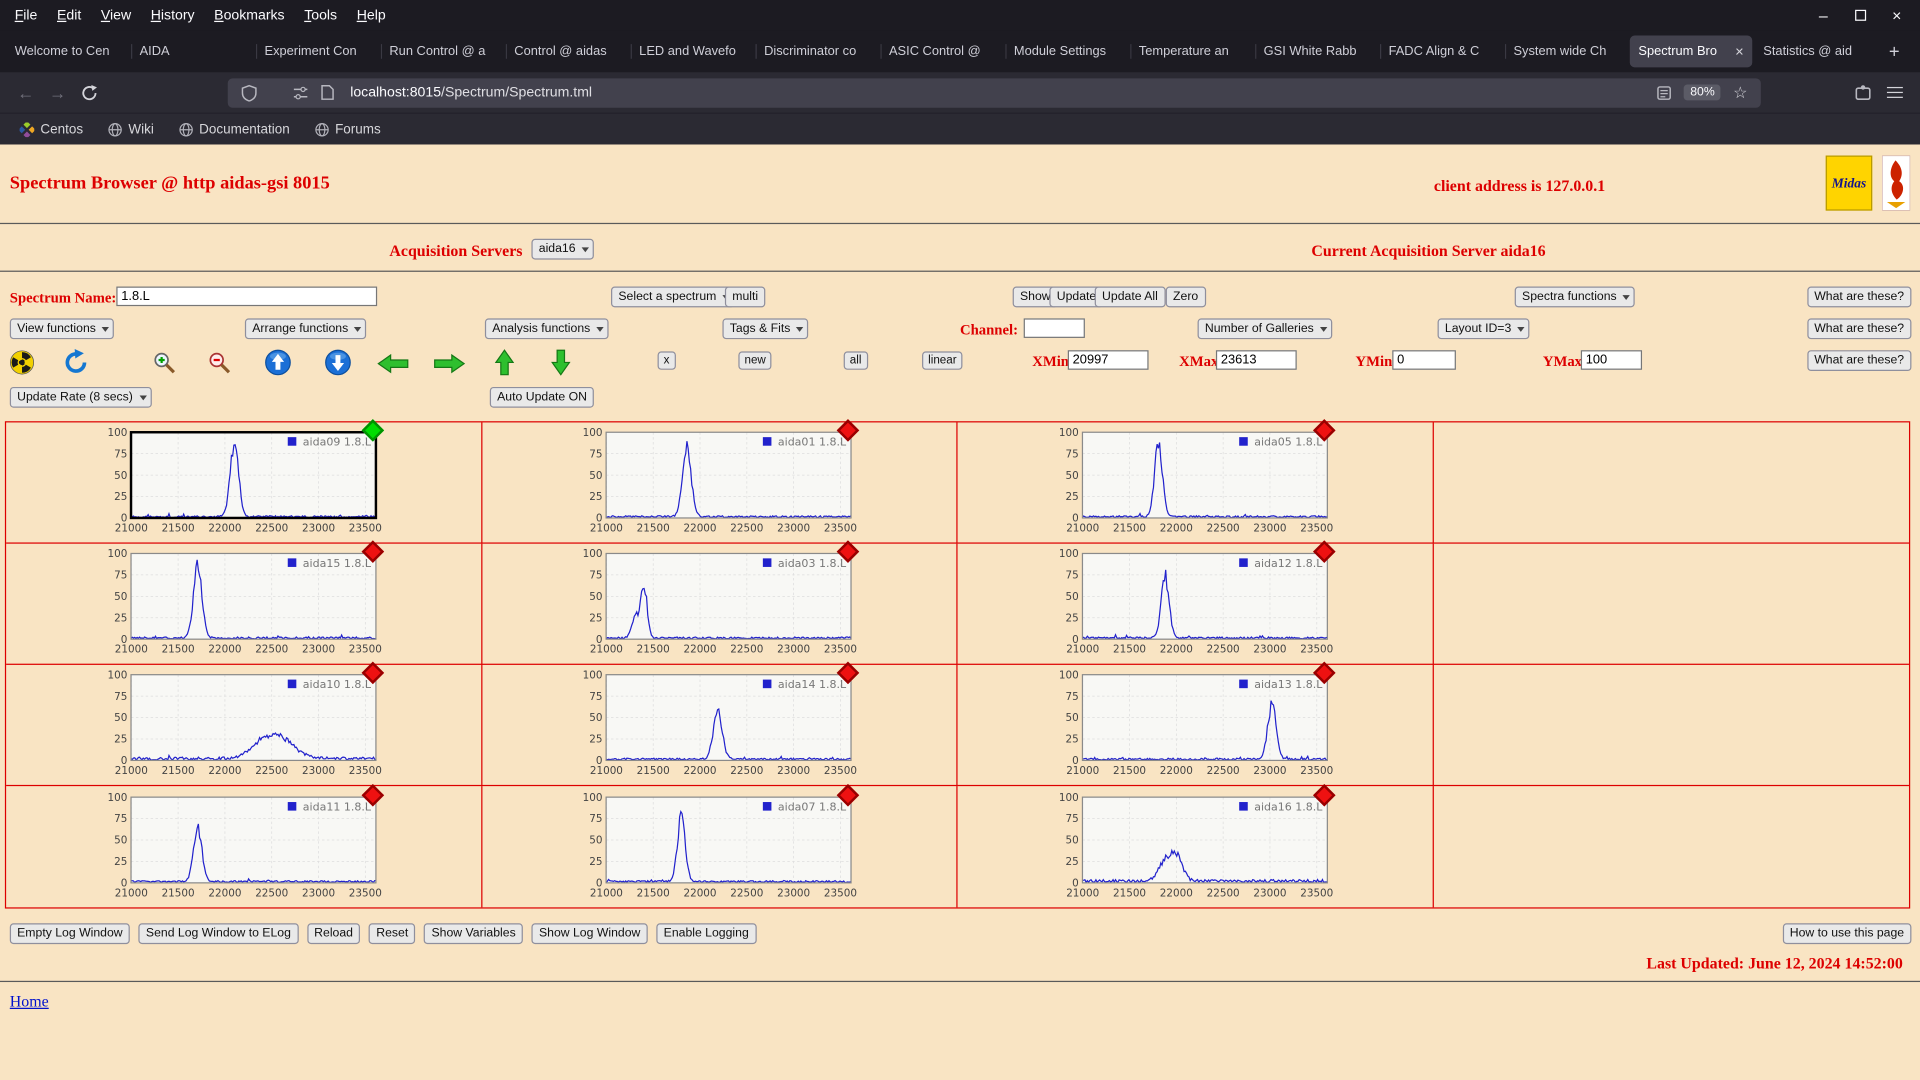  Describe the element at coordinates (67, 52) in the screenshot. I see `tab-welcome-to-cen: Welcome to Cen` at that location.